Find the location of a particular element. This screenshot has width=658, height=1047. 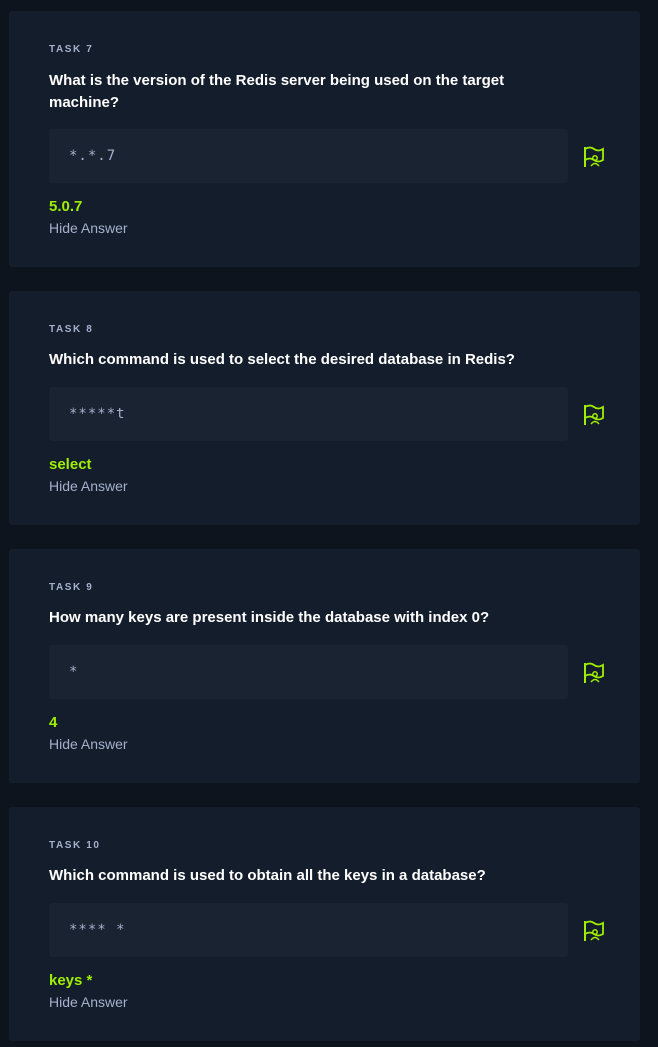

answer-input: *****t is located at coordinates (308, 414).